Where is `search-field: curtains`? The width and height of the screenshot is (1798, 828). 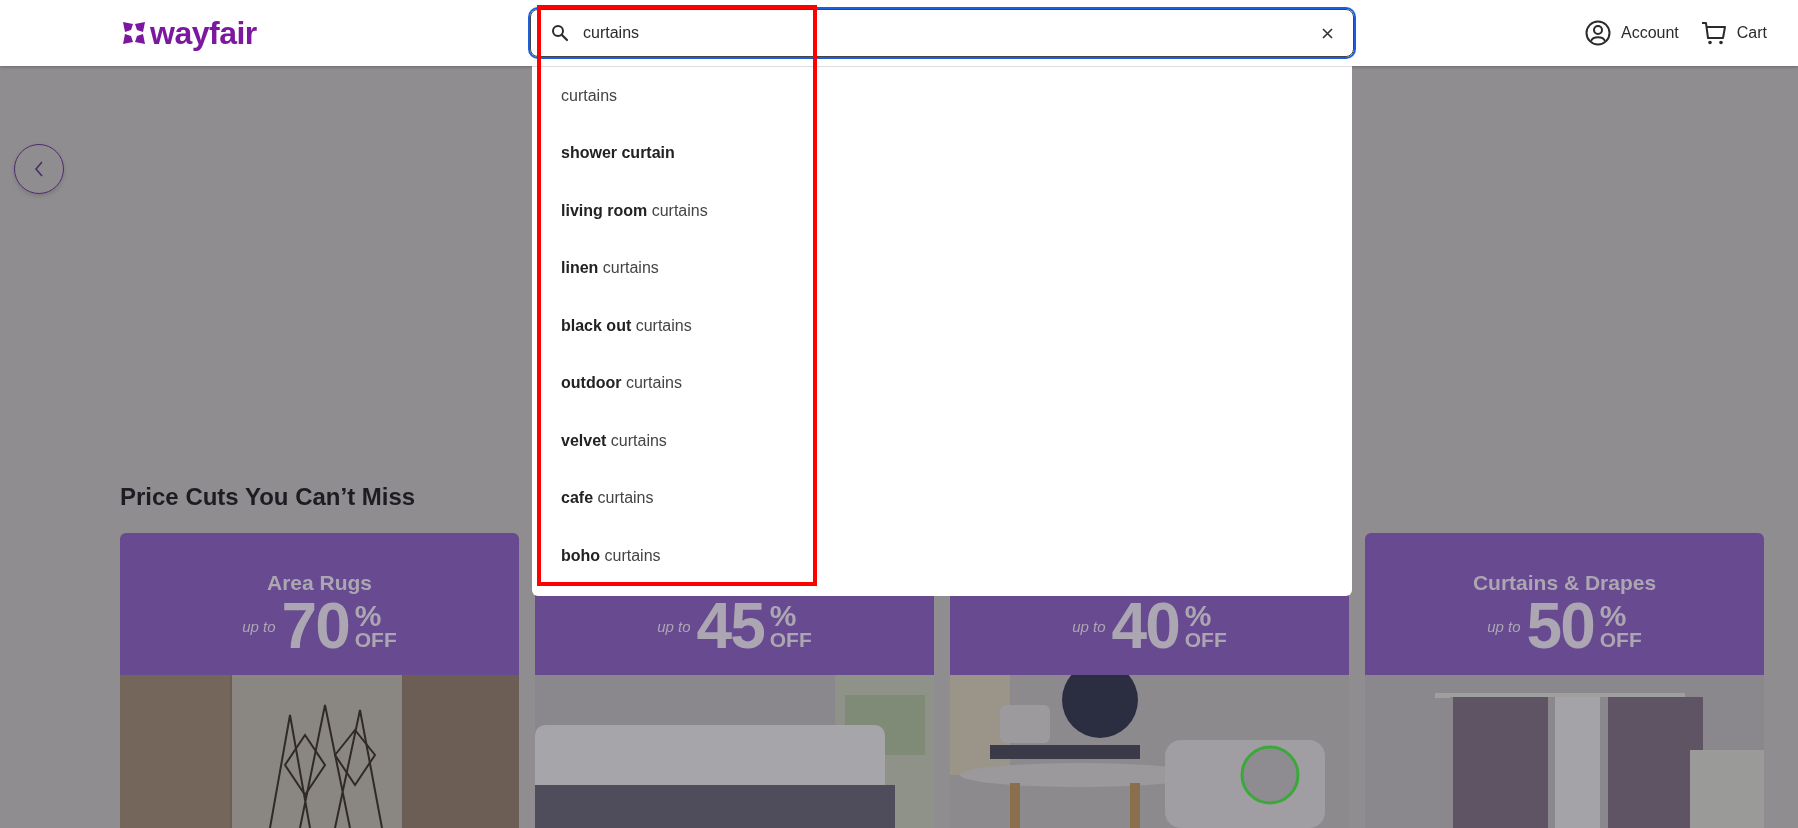
search-field: curtains is located at coordinates (943, 33).